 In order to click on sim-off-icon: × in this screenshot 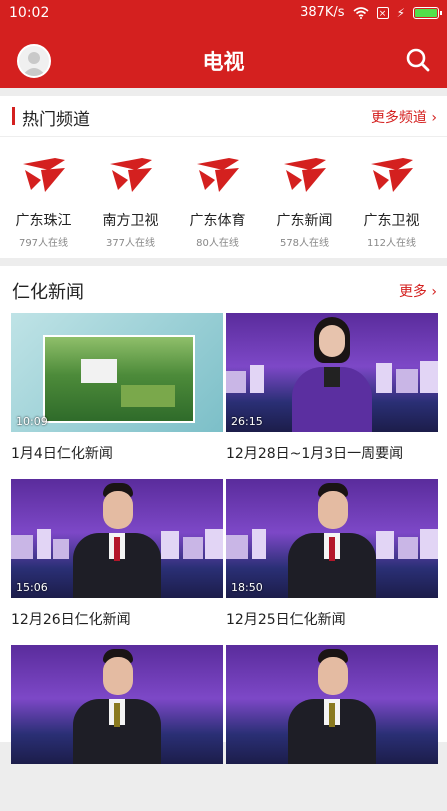, I will do `click(382, 12)`.